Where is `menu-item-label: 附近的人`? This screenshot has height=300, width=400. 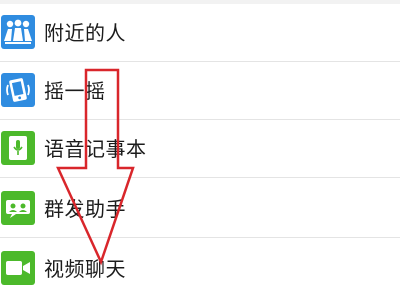 menu-item-label: 附近的人 is located at coordinates (85, 33).